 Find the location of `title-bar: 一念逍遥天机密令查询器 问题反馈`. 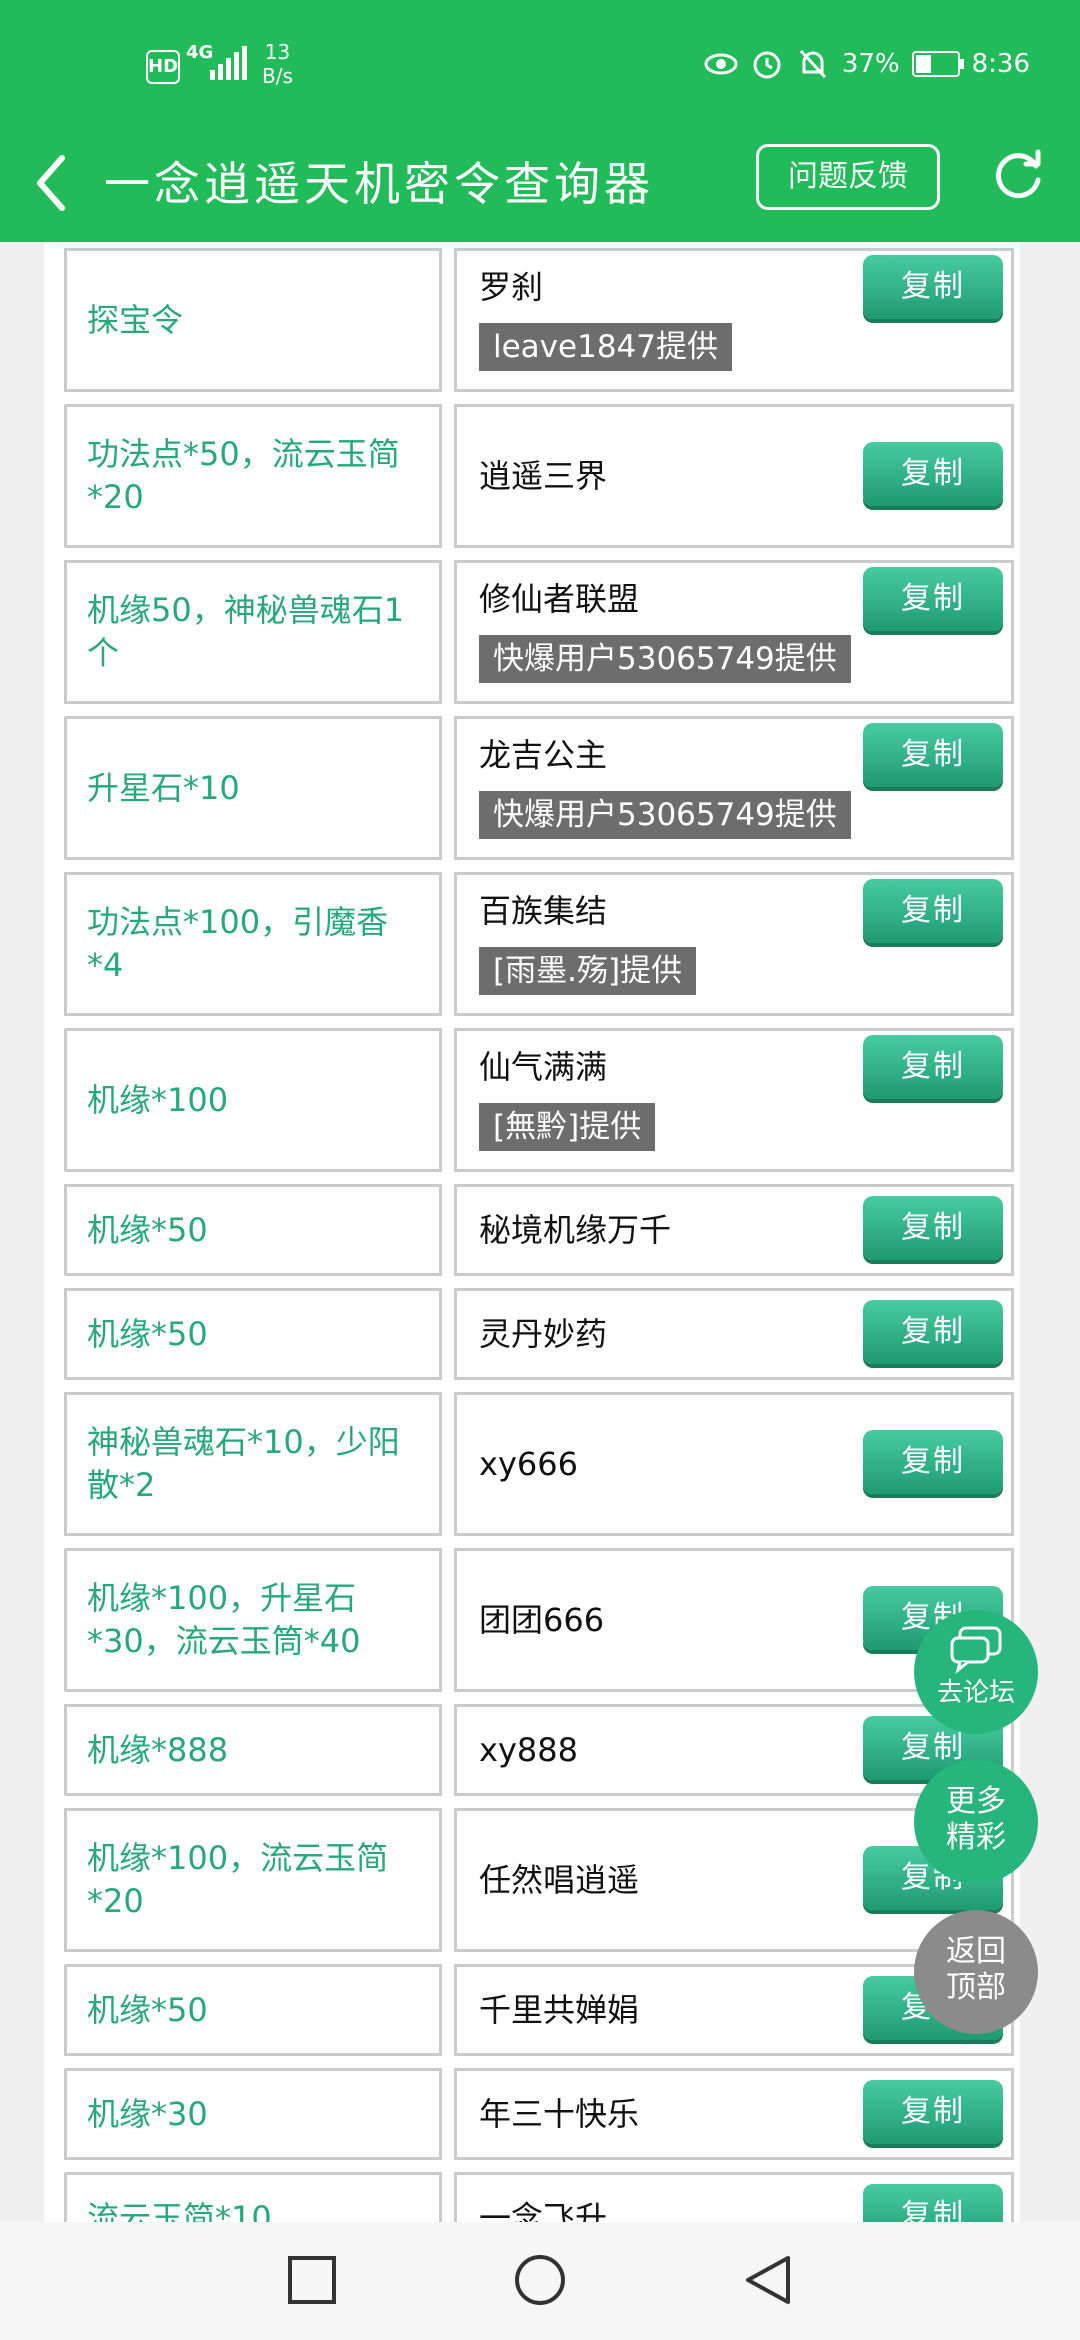

title-bar: 一念逍遥天机密令查询器 问题反馈 is located at coordinates (540, 186).